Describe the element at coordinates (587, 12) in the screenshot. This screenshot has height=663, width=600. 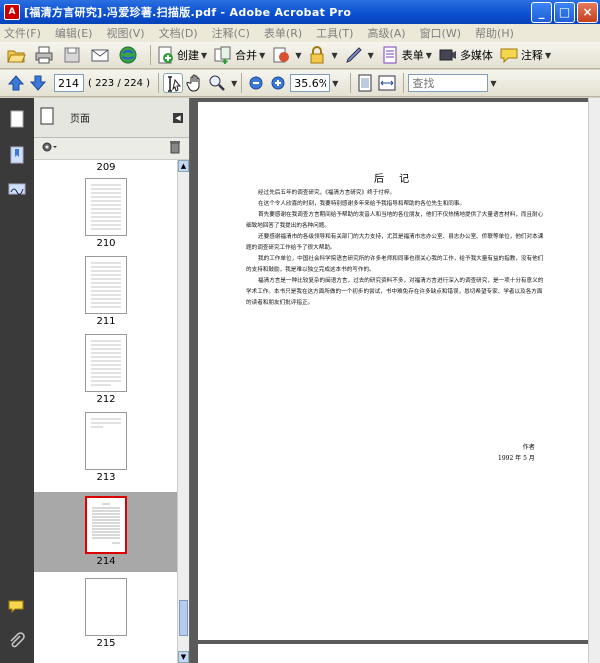
I see `close-button: ×` at that location.